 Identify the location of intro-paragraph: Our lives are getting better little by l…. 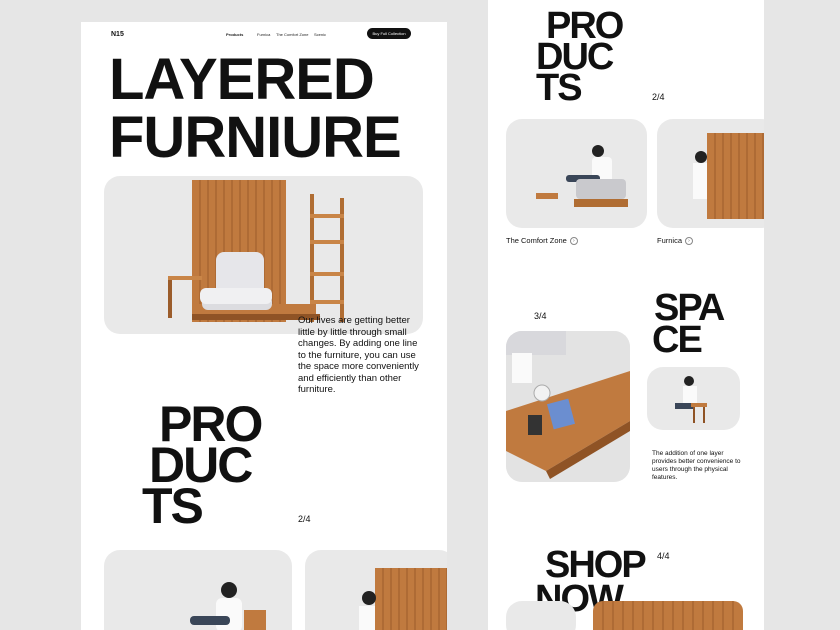
(358, 355).